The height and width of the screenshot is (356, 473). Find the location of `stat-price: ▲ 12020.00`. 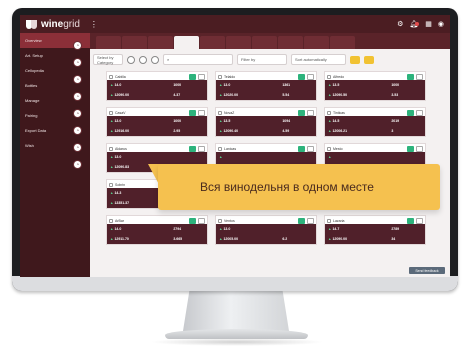

stat-price: ▲ 12020.00 is located at coordinates (234, 95).